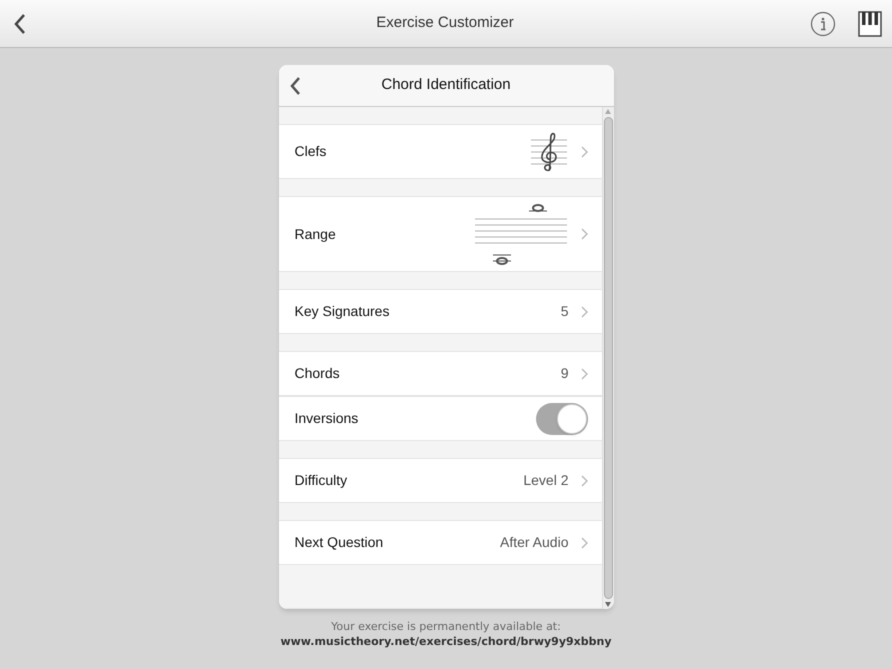 This screenshot has height=669, width=892. Describe the element at coordinates (445, 23) in the screenshot. I see `screen-title: Exercise Customizer` at that location.